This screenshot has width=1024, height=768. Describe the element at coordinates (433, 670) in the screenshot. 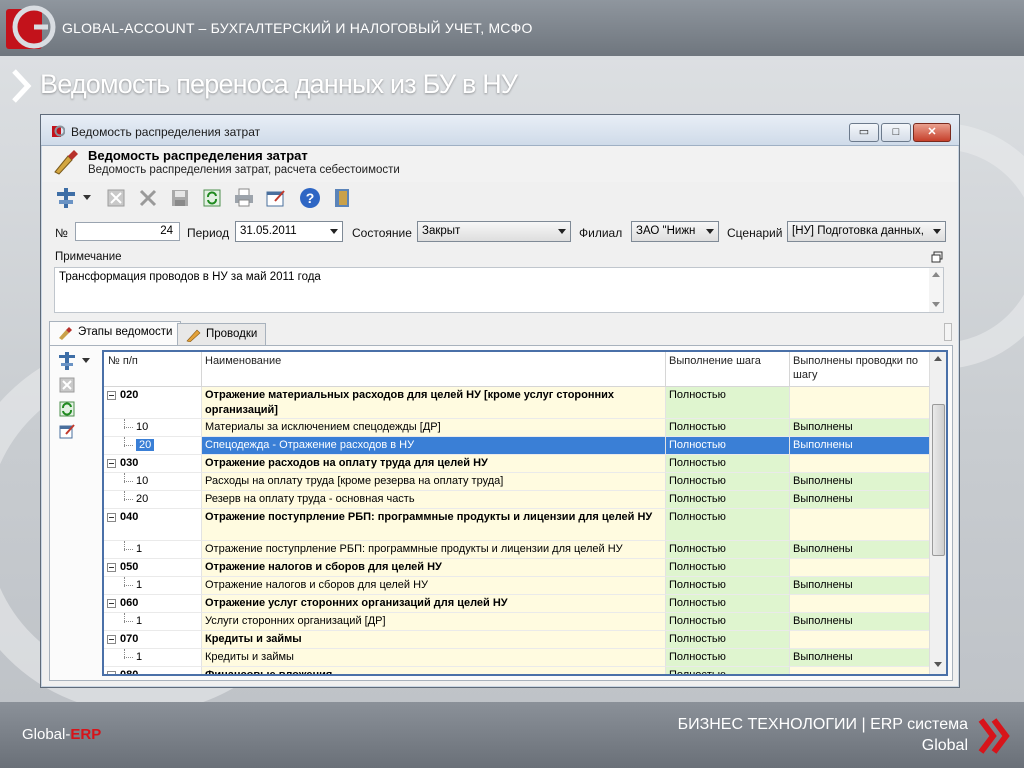

I see `cell-name: Финансовые вложения` at that location.